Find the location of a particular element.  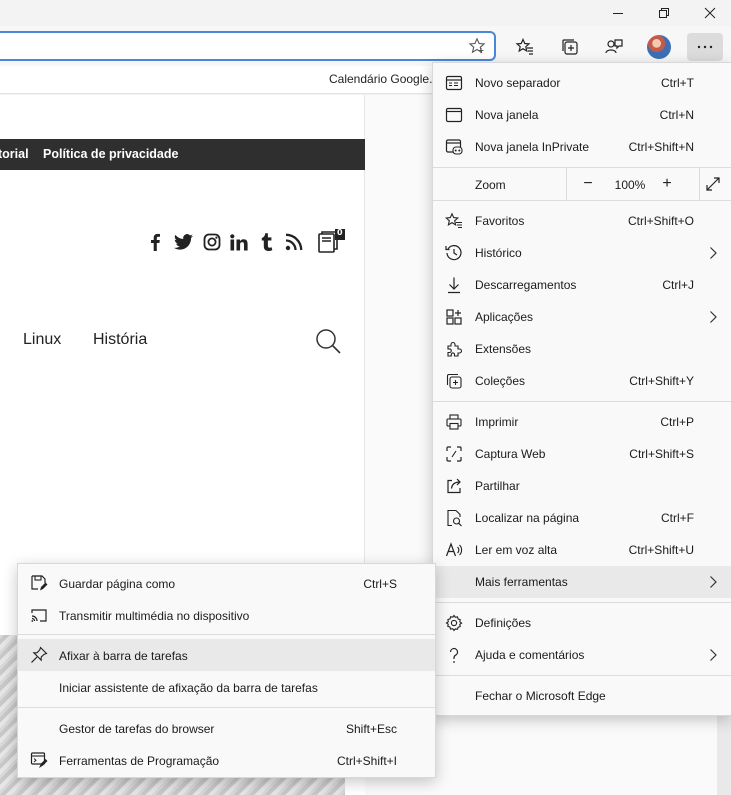

settings-icon is located at coordinates (454, 623).